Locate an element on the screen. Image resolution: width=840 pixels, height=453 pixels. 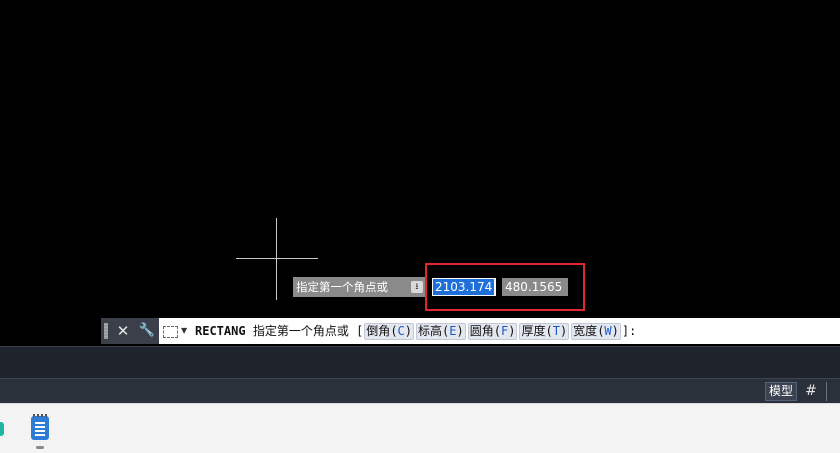
crosshair-vertical is located at coordinates (276, 259).